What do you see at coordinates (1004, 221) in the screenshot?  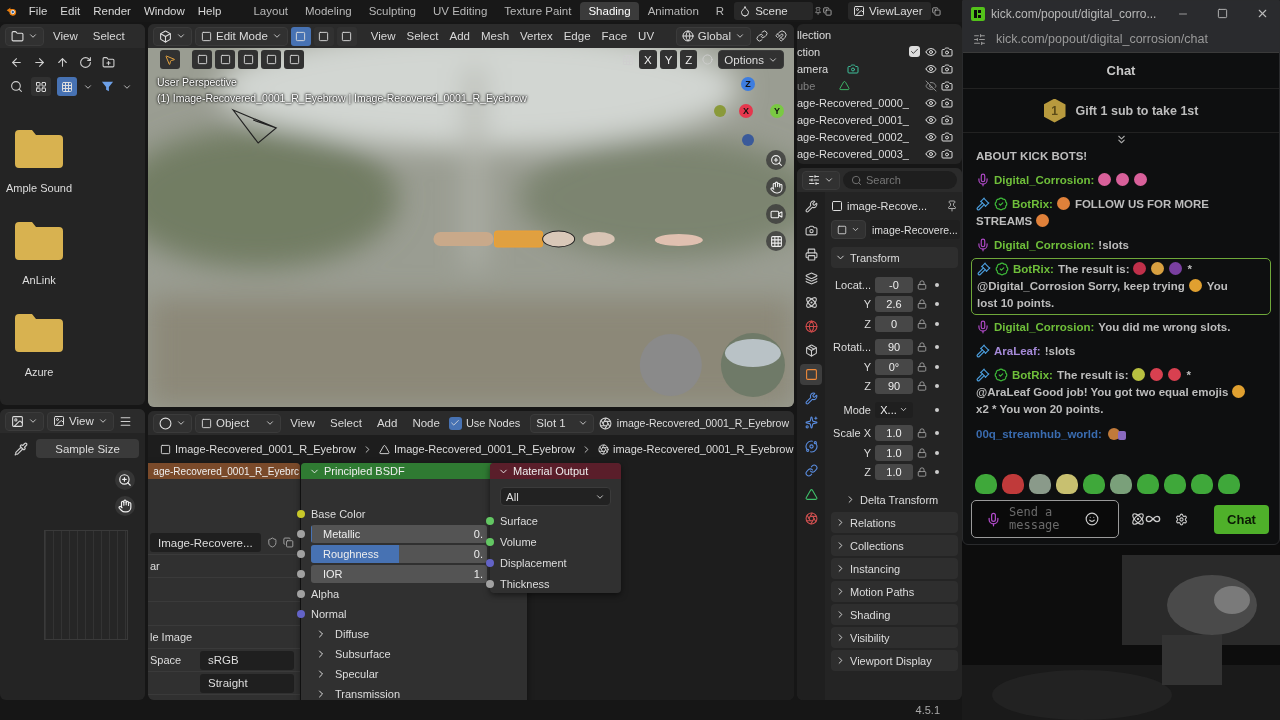 I see `message-text: STREAMS` at bounding box center [1004, 221].